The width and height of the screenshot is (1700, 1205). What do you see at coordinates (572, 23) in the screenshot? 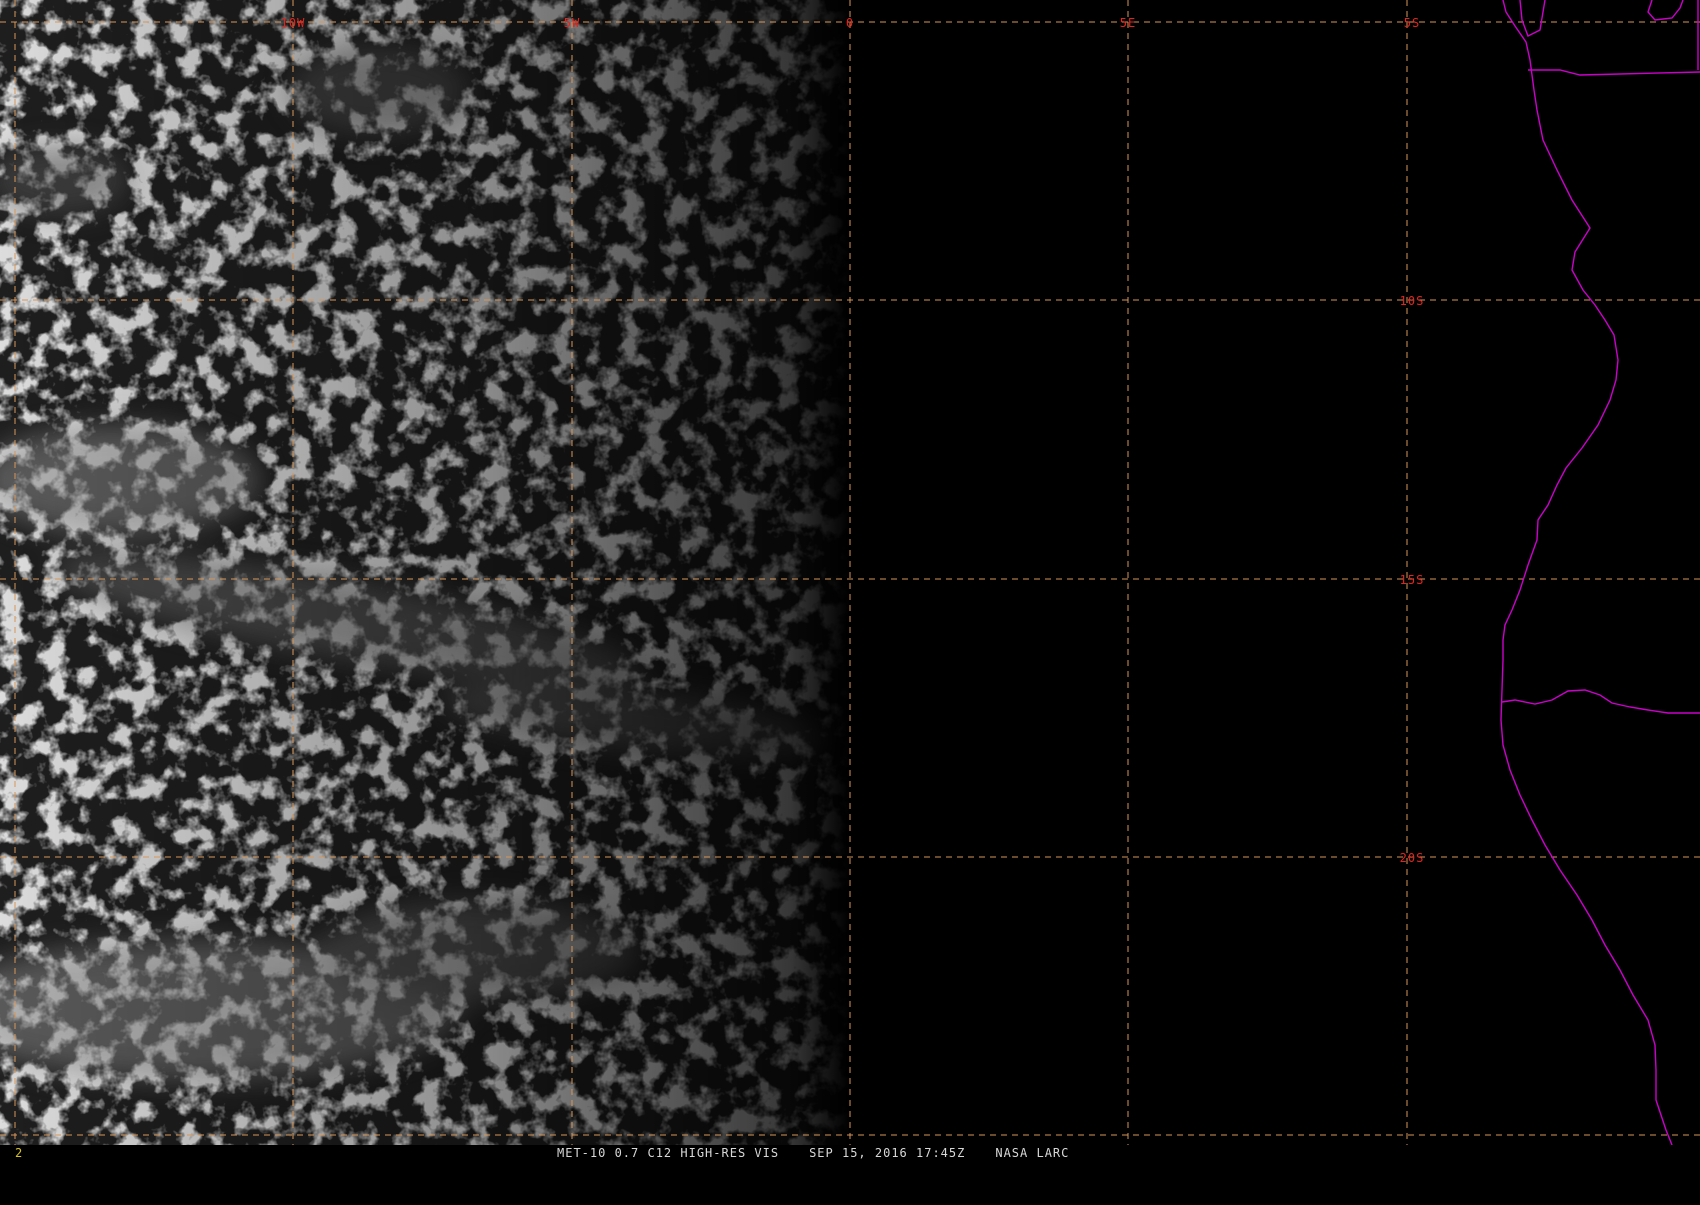
I see `longitude-label: 5W` at bounding box center [572, 23].